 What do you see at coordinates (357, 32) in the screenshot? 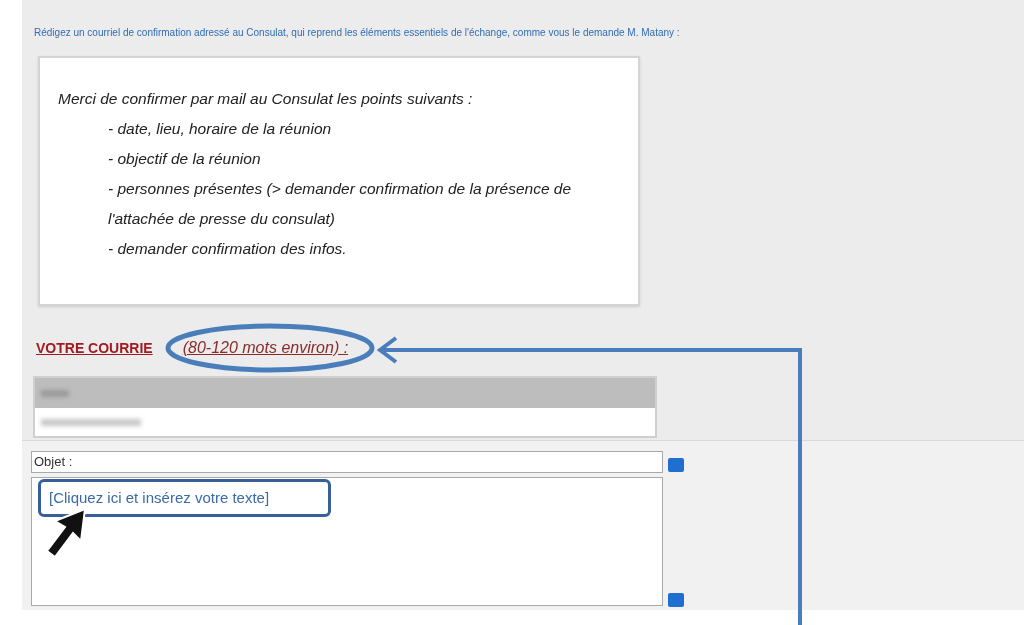
I see `instruction-text: Rédigez un courriel de confirmation adressé au Consulat, qui reprend les éléments essentiels de l'échange, comme vous le demande M. Matany :` at bounding box center [357, 32].